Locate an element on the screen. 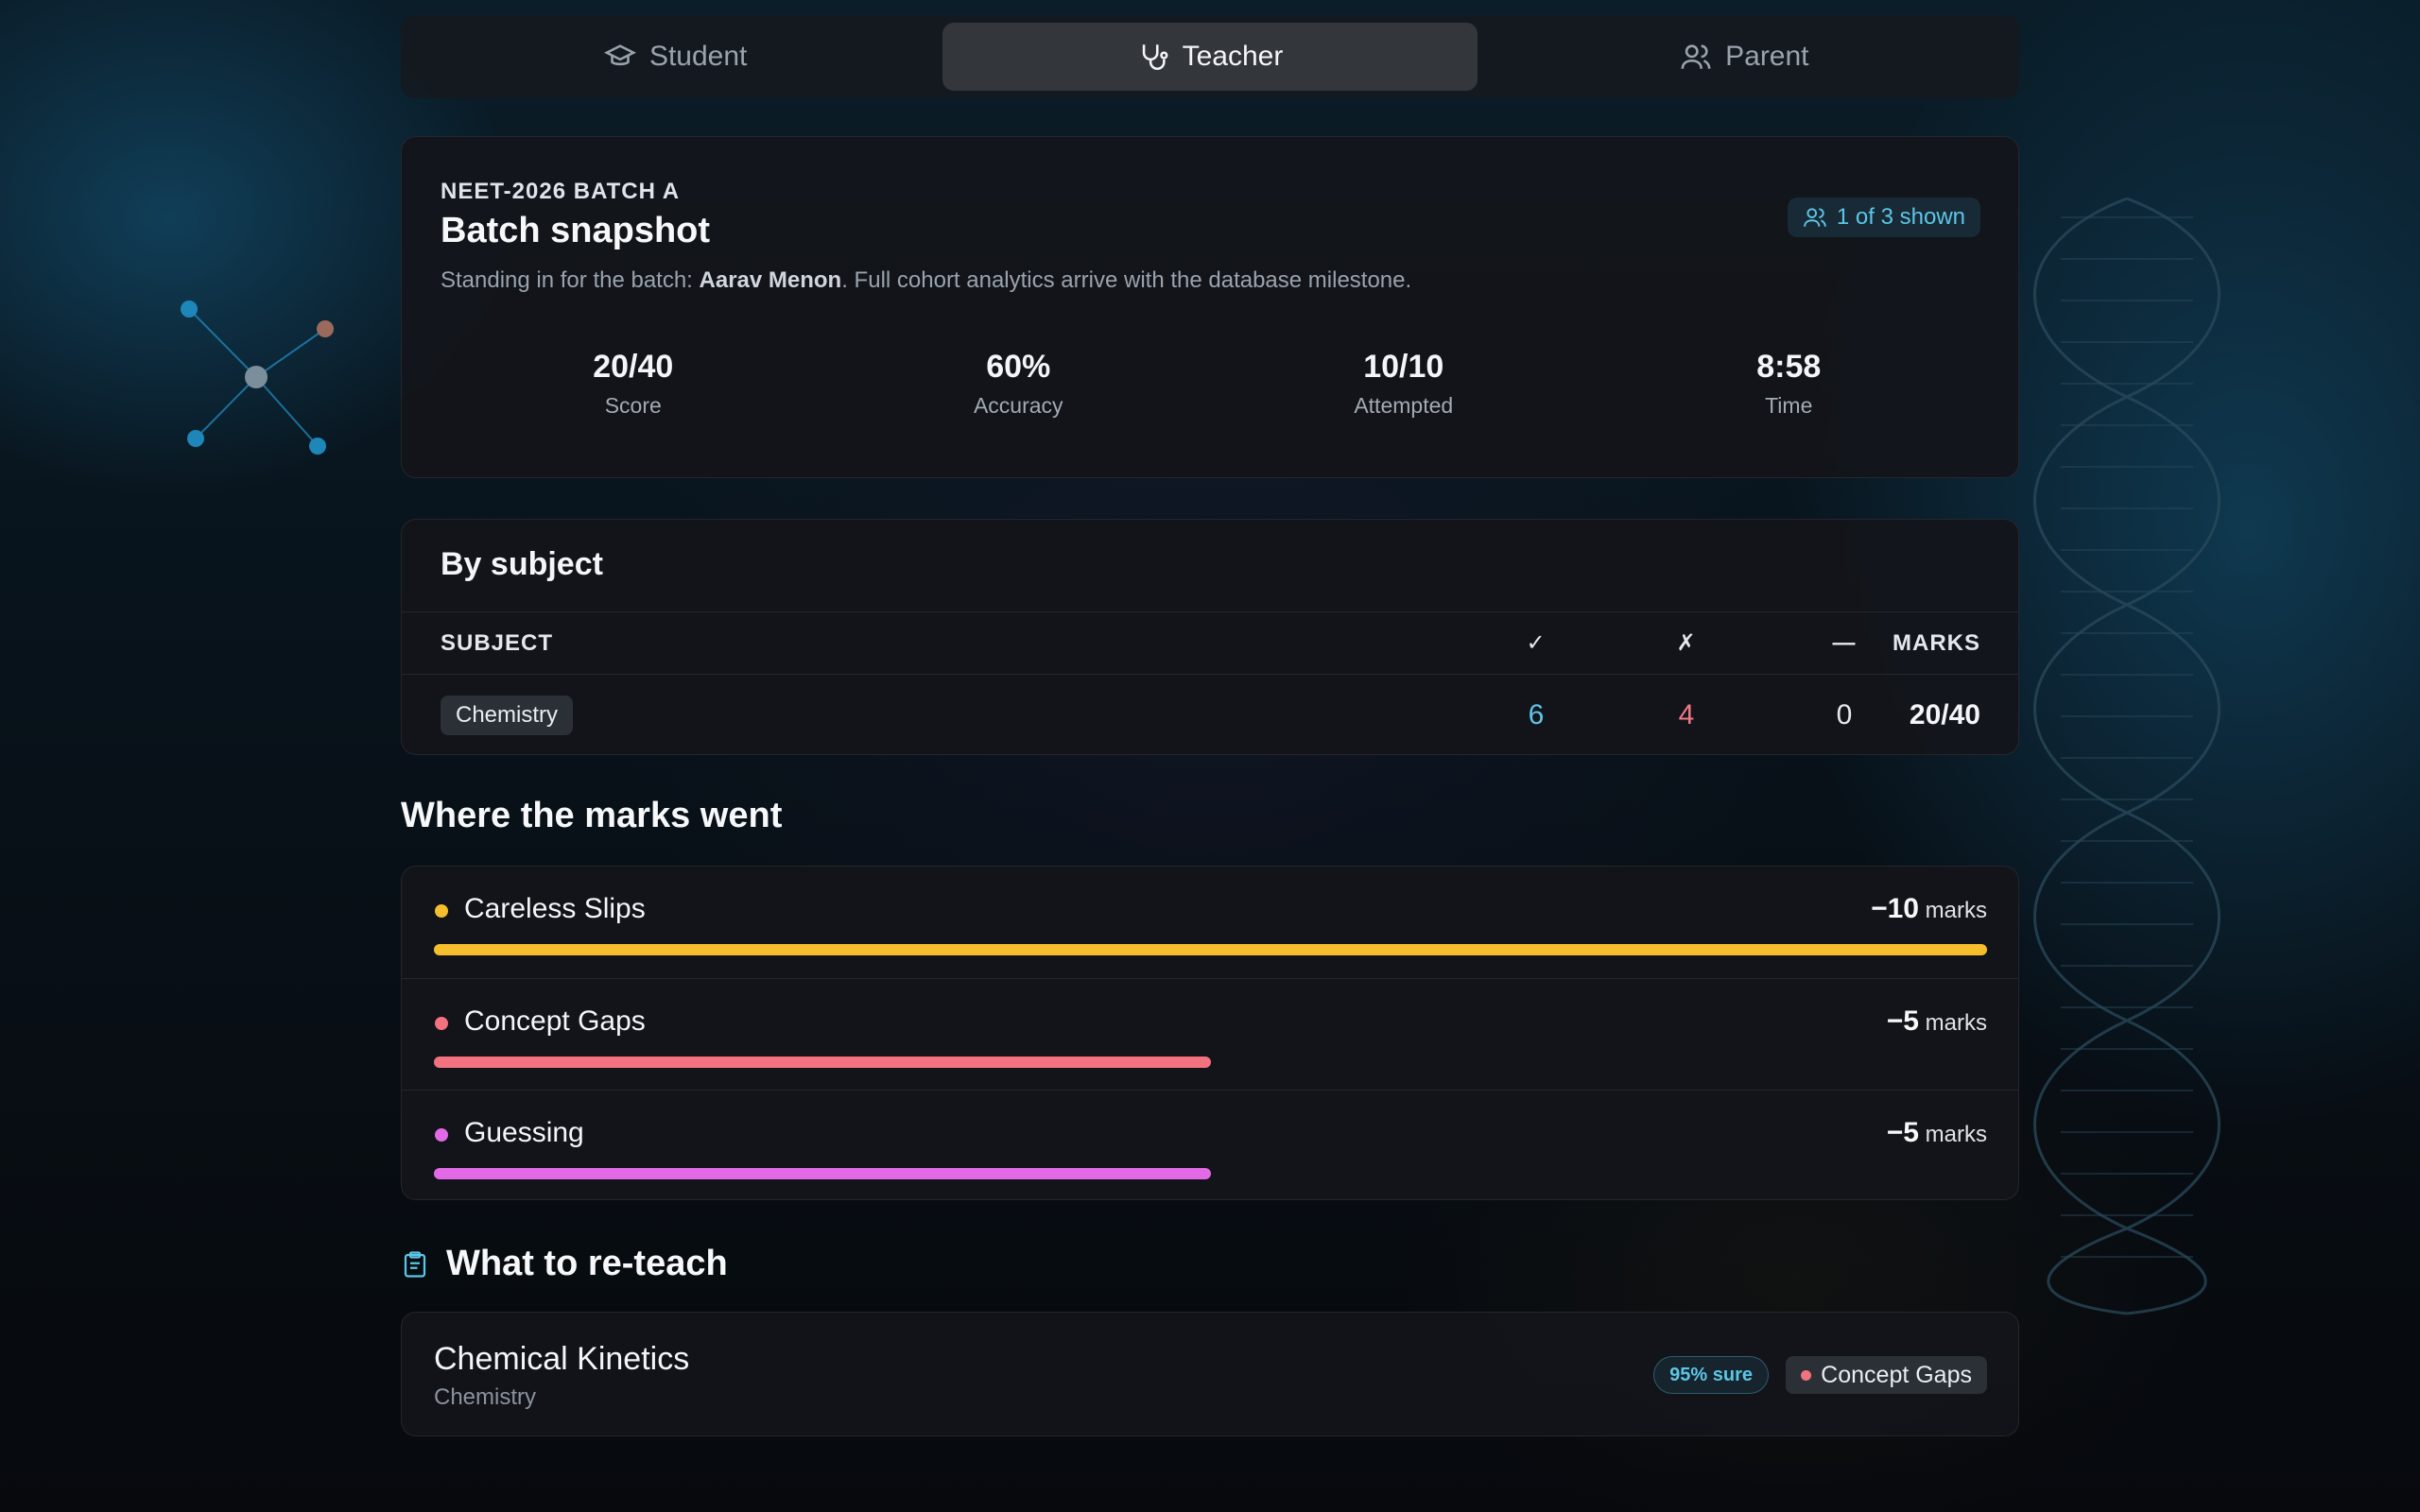 The width and height of the screenshot is (2420, 1512). subject-chip: Chemistry is located at coordinates (508, 715).